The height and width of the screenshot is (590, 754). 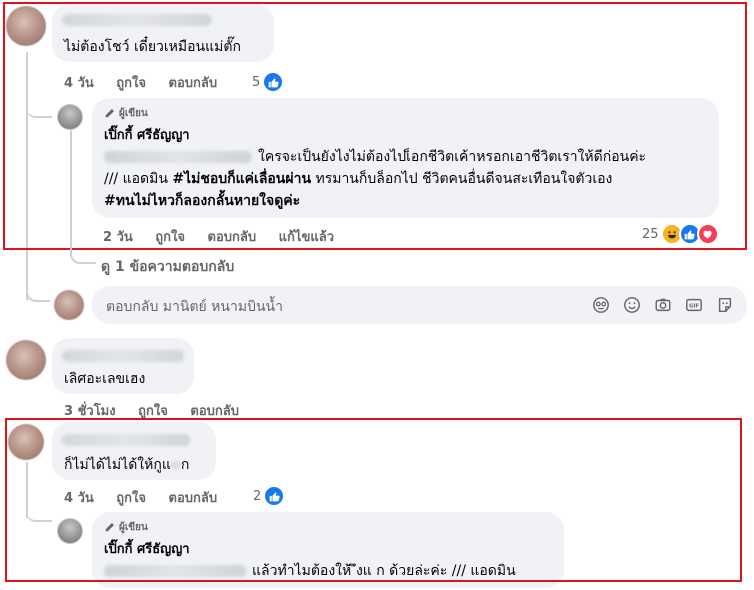 I want to click on reply-input-placeholder: ตอบกลับ มานิตย์ หนามบินน้ำ, so click(x=194, y=307).